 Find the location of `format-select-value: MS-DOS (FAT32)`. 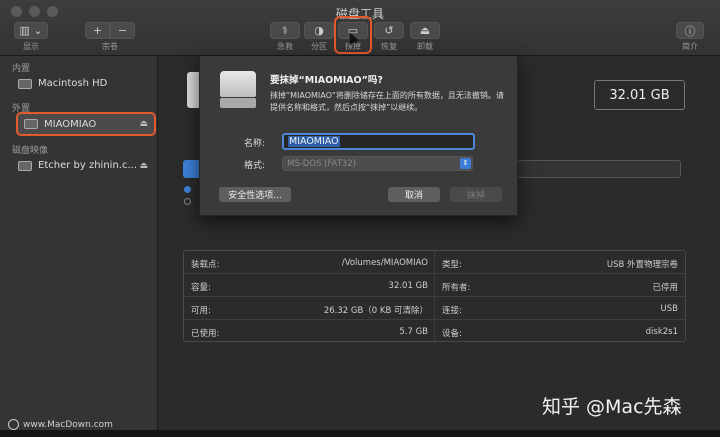

format-select-value: MS-DOS (FAT32) is located at coordinates (322, 163).